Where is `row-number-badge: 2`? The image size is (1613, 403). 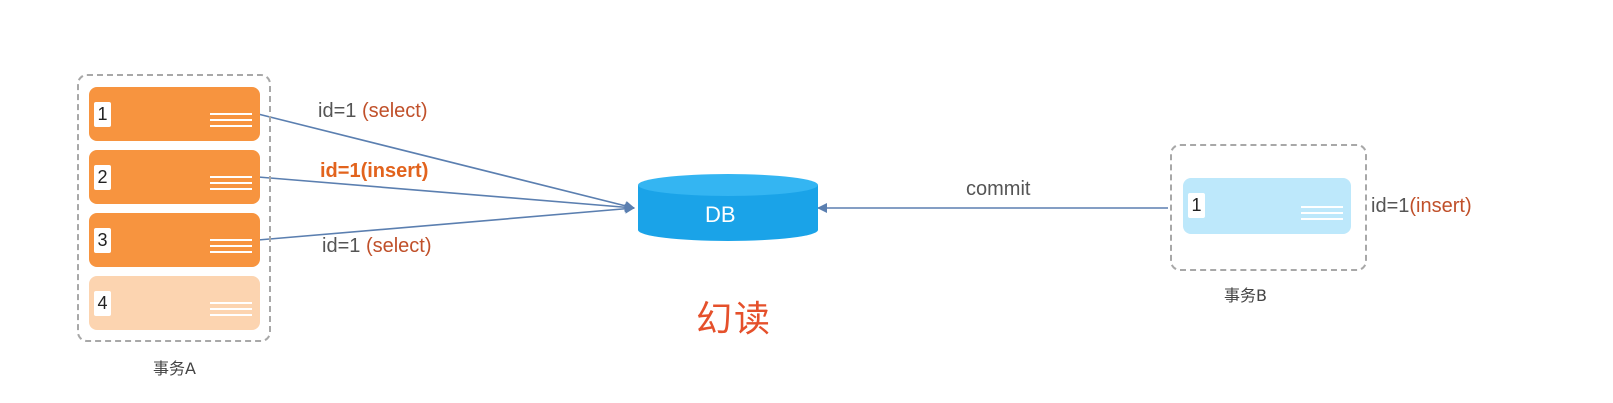
row-number-badge: 2 is located at coordinates (102, 177).